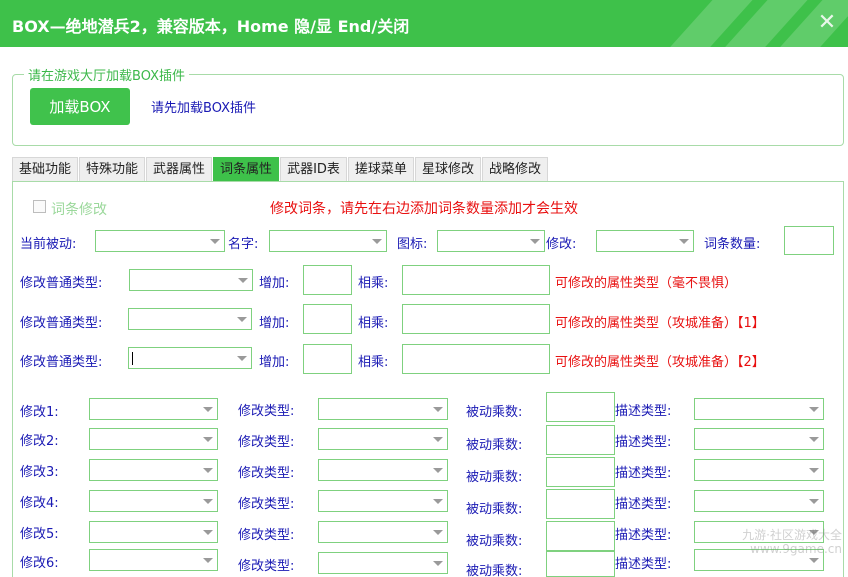 This screenshot has width=848, height=577. What do you see at coordinates (112, 169) in the screenshot?
I see `tab-special: 特殊功能` at bounding box center [112, 169].